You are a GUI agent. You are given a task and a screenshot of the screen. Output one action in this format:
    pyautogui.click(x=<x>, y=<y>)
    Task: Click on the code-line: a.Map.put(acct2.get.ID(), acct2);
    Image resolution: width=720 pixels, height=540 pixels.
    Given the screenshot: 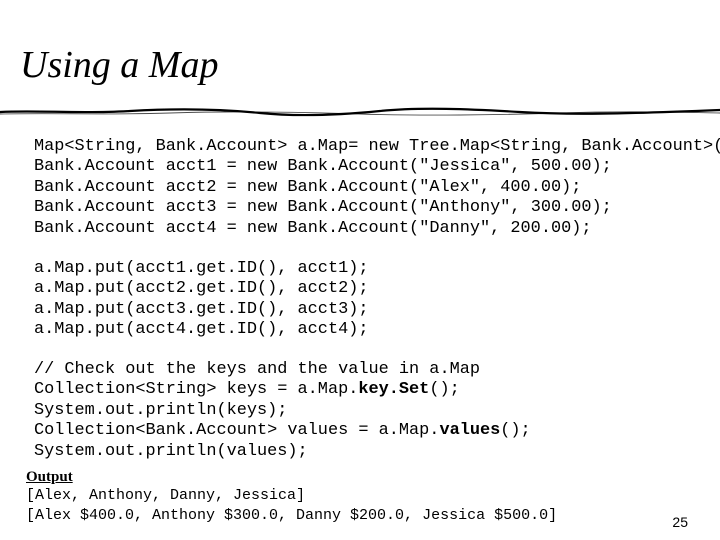 What is the action you would take?
    pyautogui.click(x=201, y=289)
    